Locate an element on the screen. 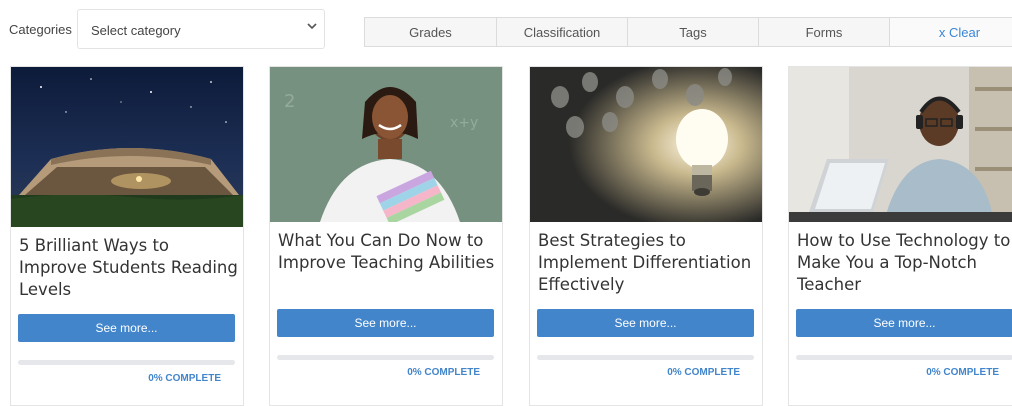 The height and width of the screenshot is (406, 1012). category-select-value: Select category is located at coordinates (136, 30).